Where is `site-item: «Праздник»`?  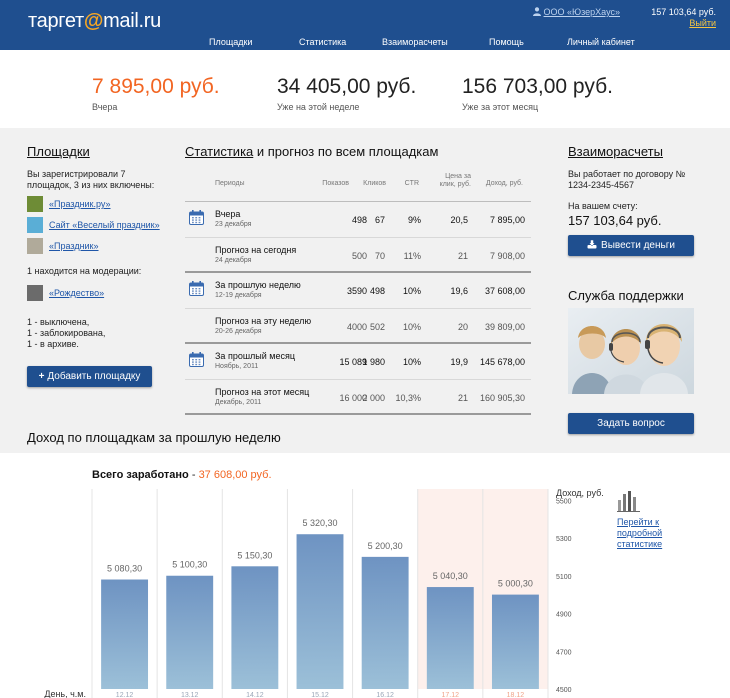 site-item: «Праздник» is located at coordinates (102, 246).